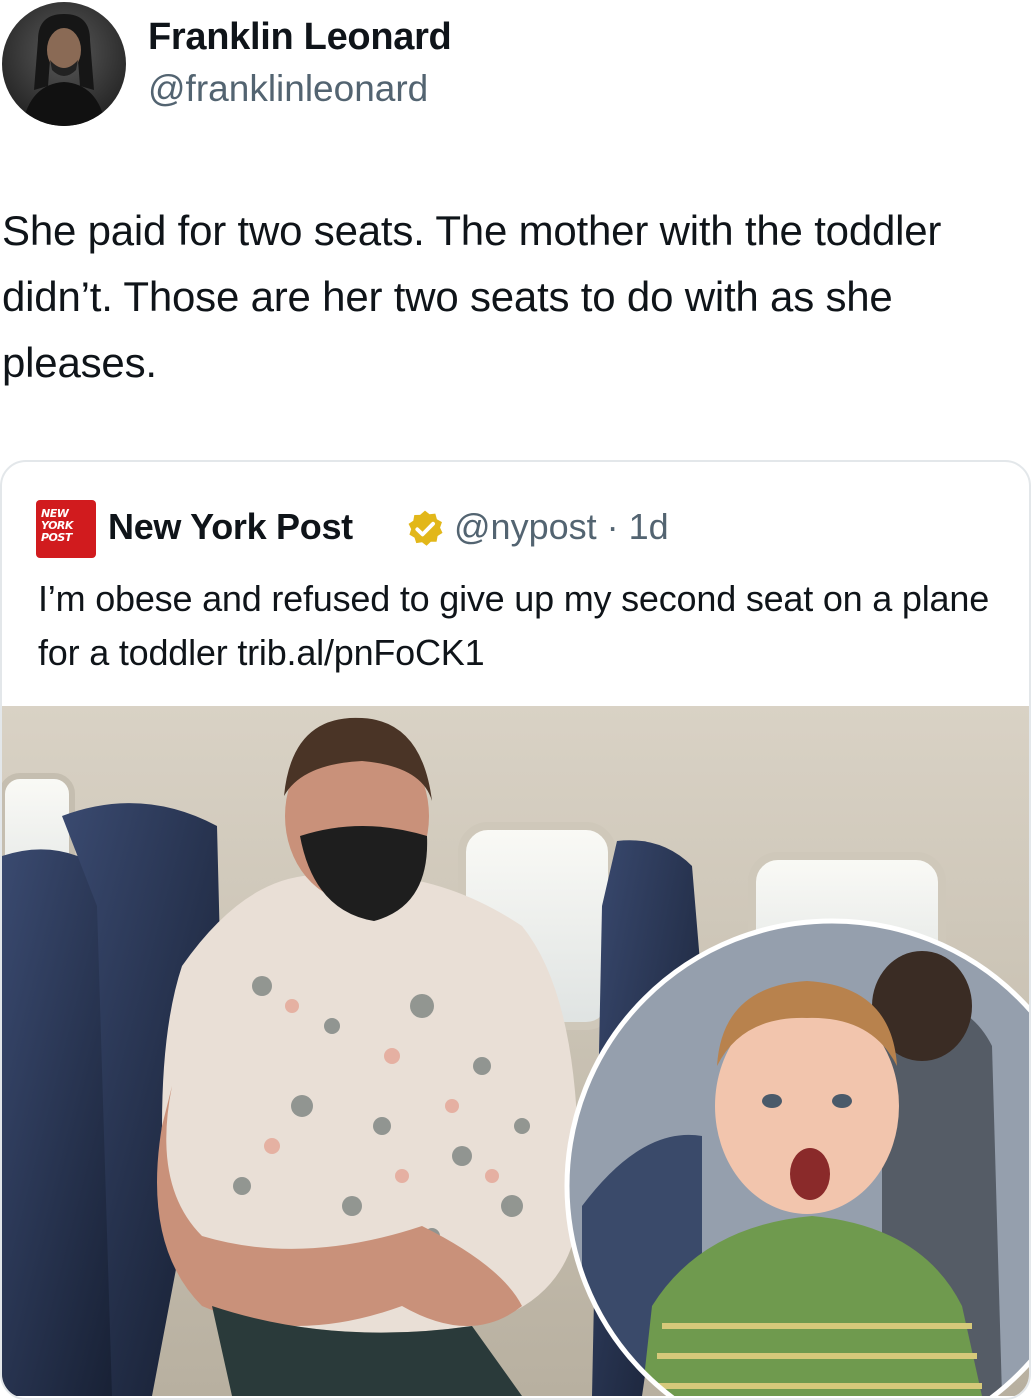  I want to click on quoted-author-name: New York Post, so click(230, 527).